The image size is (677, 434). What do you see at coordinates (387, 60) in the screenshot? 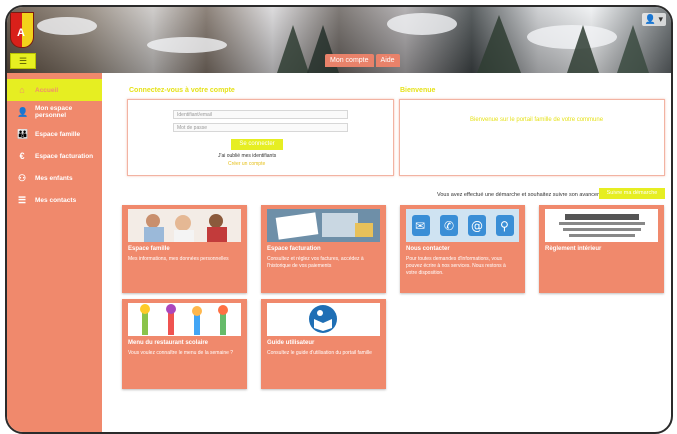
I see `tab-aide: Aide` at bounding box center [387, 60].